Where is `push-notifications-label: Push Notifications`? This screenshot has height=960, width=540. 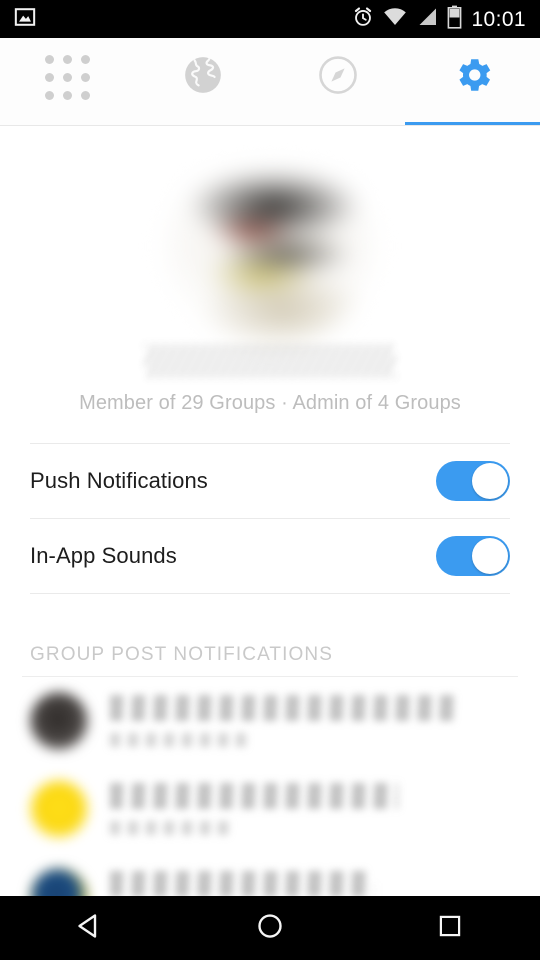 push-notifications-label: Push Notifications is located at coordinates (119, 480).